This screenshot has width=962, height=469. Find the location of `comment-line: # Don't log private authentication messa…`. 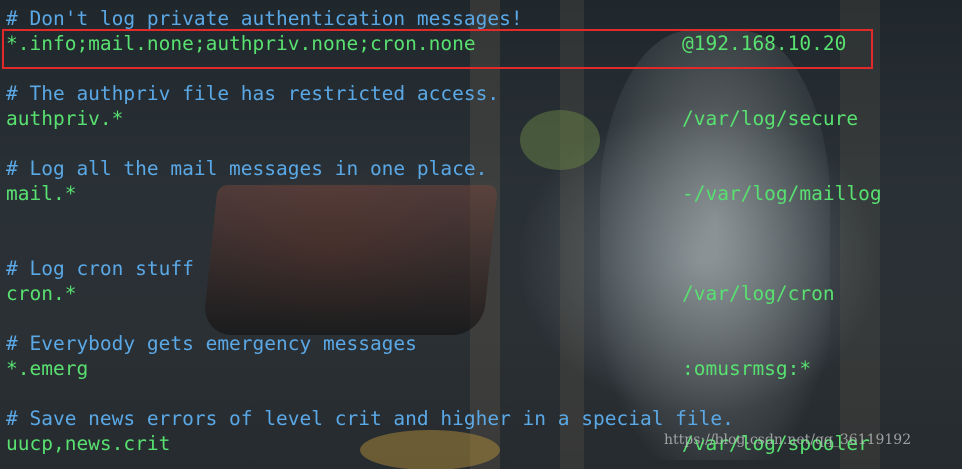

comment-line: # Don't log private authentication messa… is located at coordinates (484, 18).